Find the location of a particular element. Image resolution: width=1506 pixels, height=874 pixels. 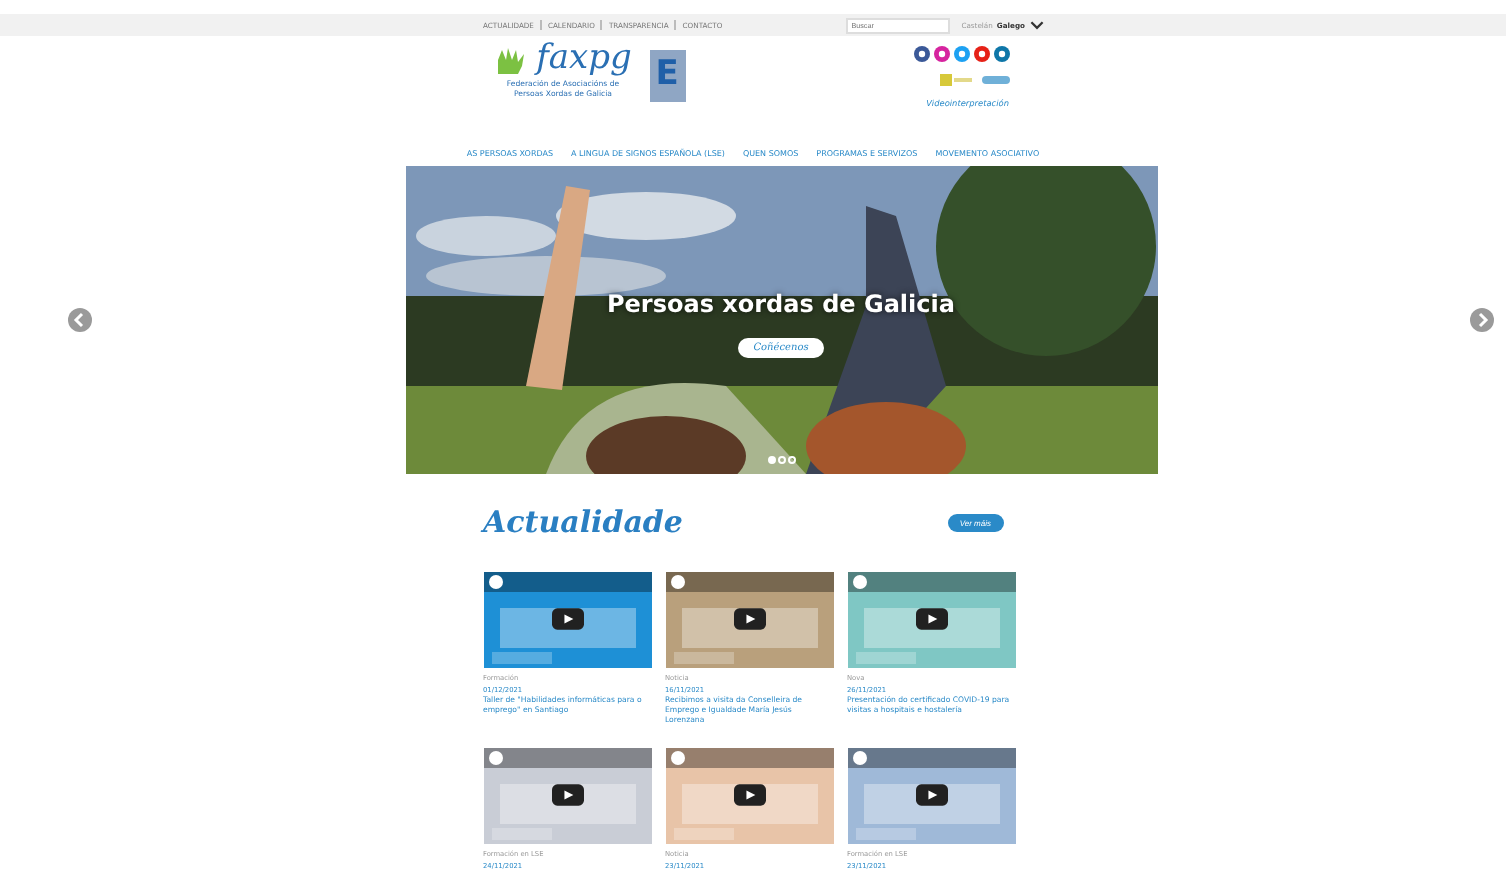

logo-text: faxpg is located at coordinates (584, 59).